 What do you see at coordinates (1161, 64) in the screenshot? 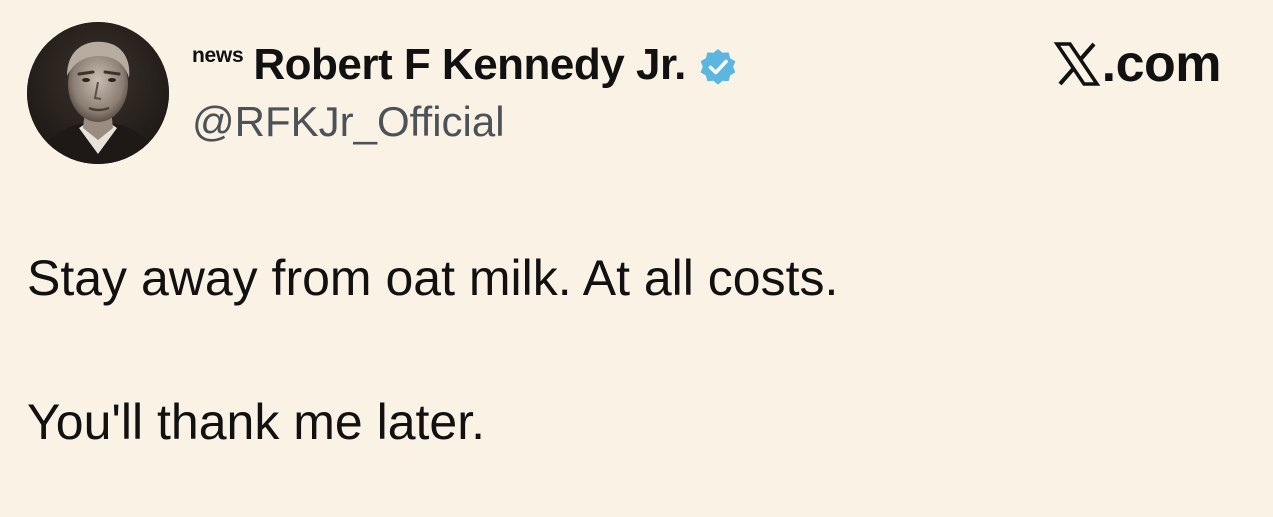
I see `x-domain-text: .com` at bounding box center [1161, 64].